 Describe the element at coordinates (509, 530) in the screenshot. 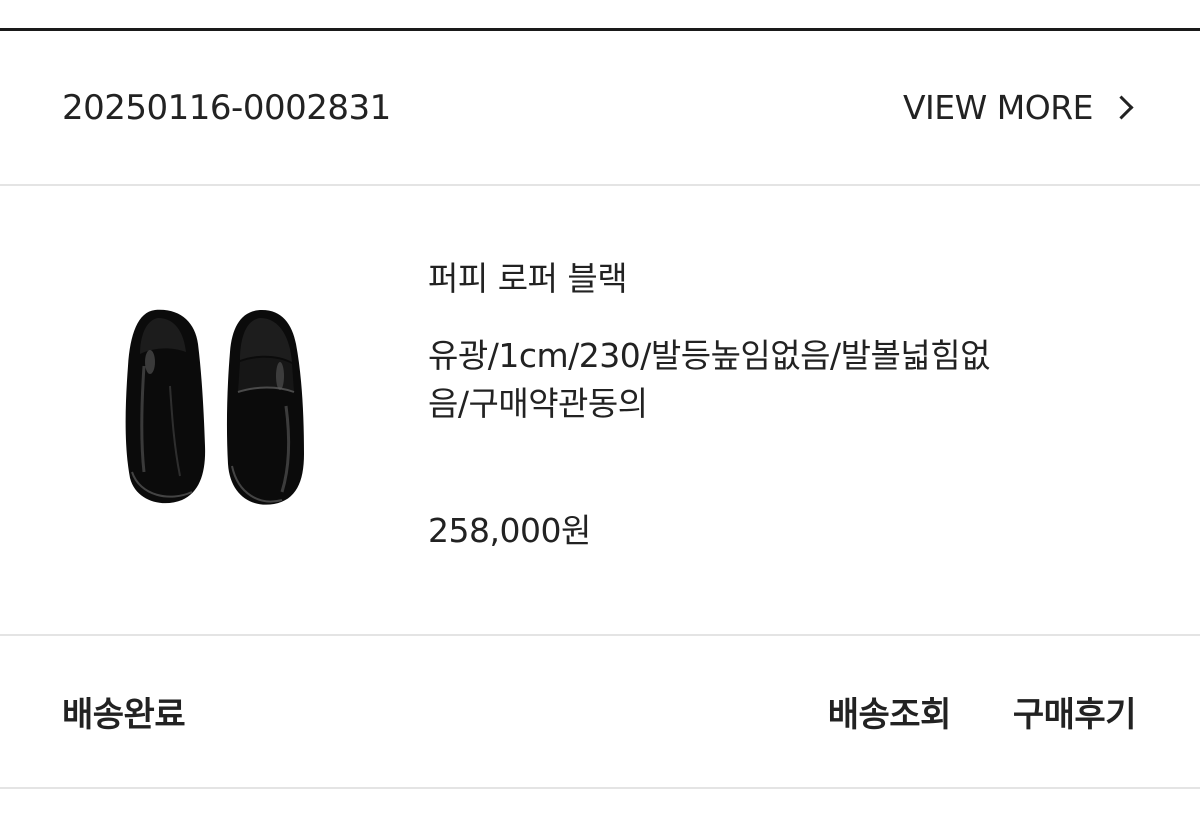

I see `product-price: 258,000원` at that location.